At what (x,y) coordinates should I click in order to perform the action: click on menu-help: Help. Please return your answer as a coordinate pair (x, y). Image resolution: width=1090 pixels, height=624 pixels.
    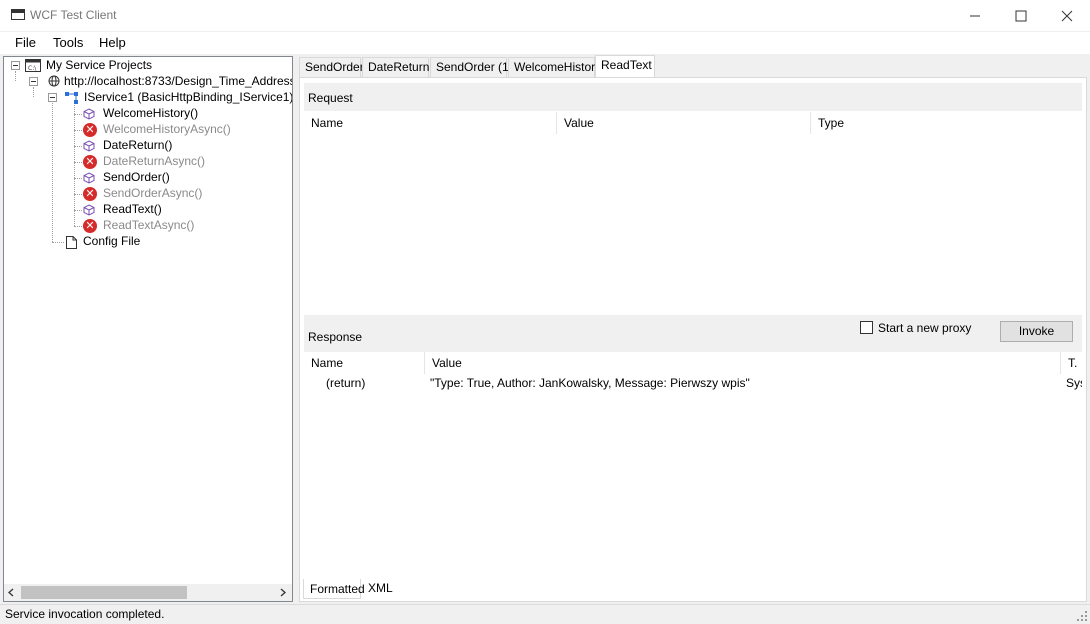
    Looking at the image, I should click on (112, 42).